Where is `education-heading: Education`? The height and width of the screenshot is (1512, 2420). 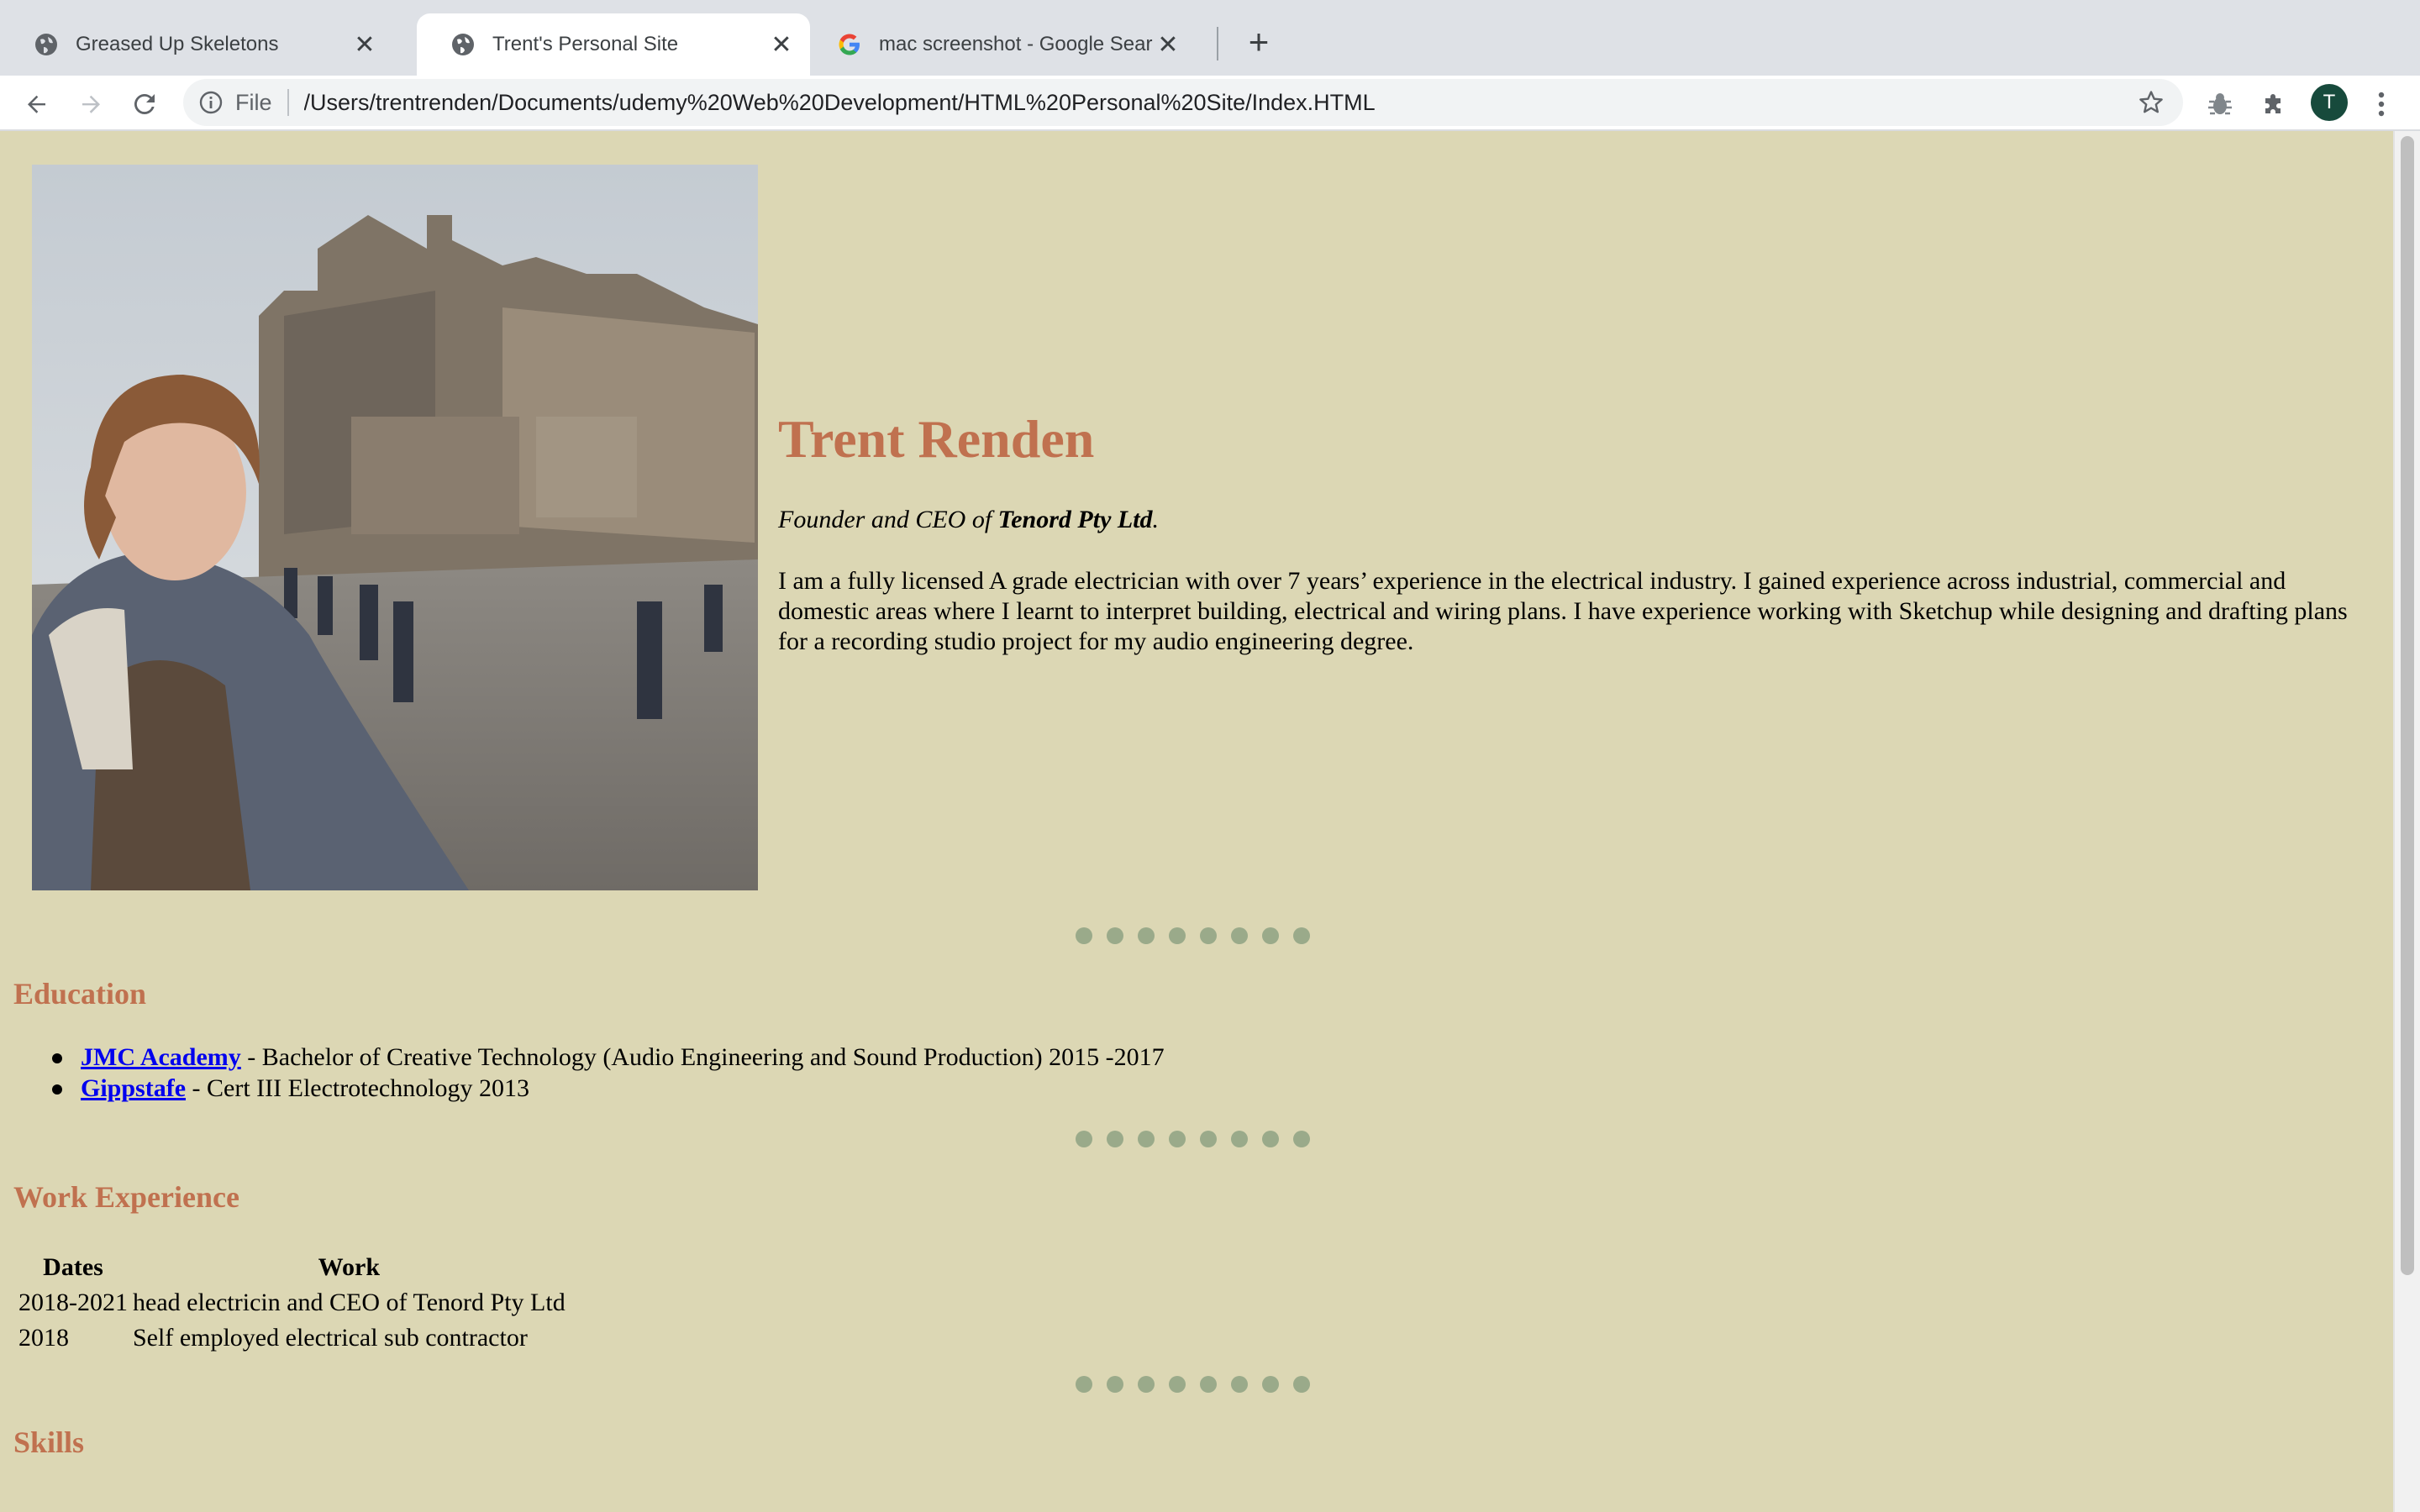 education-heading: Education is located at coordinates (80, 994).